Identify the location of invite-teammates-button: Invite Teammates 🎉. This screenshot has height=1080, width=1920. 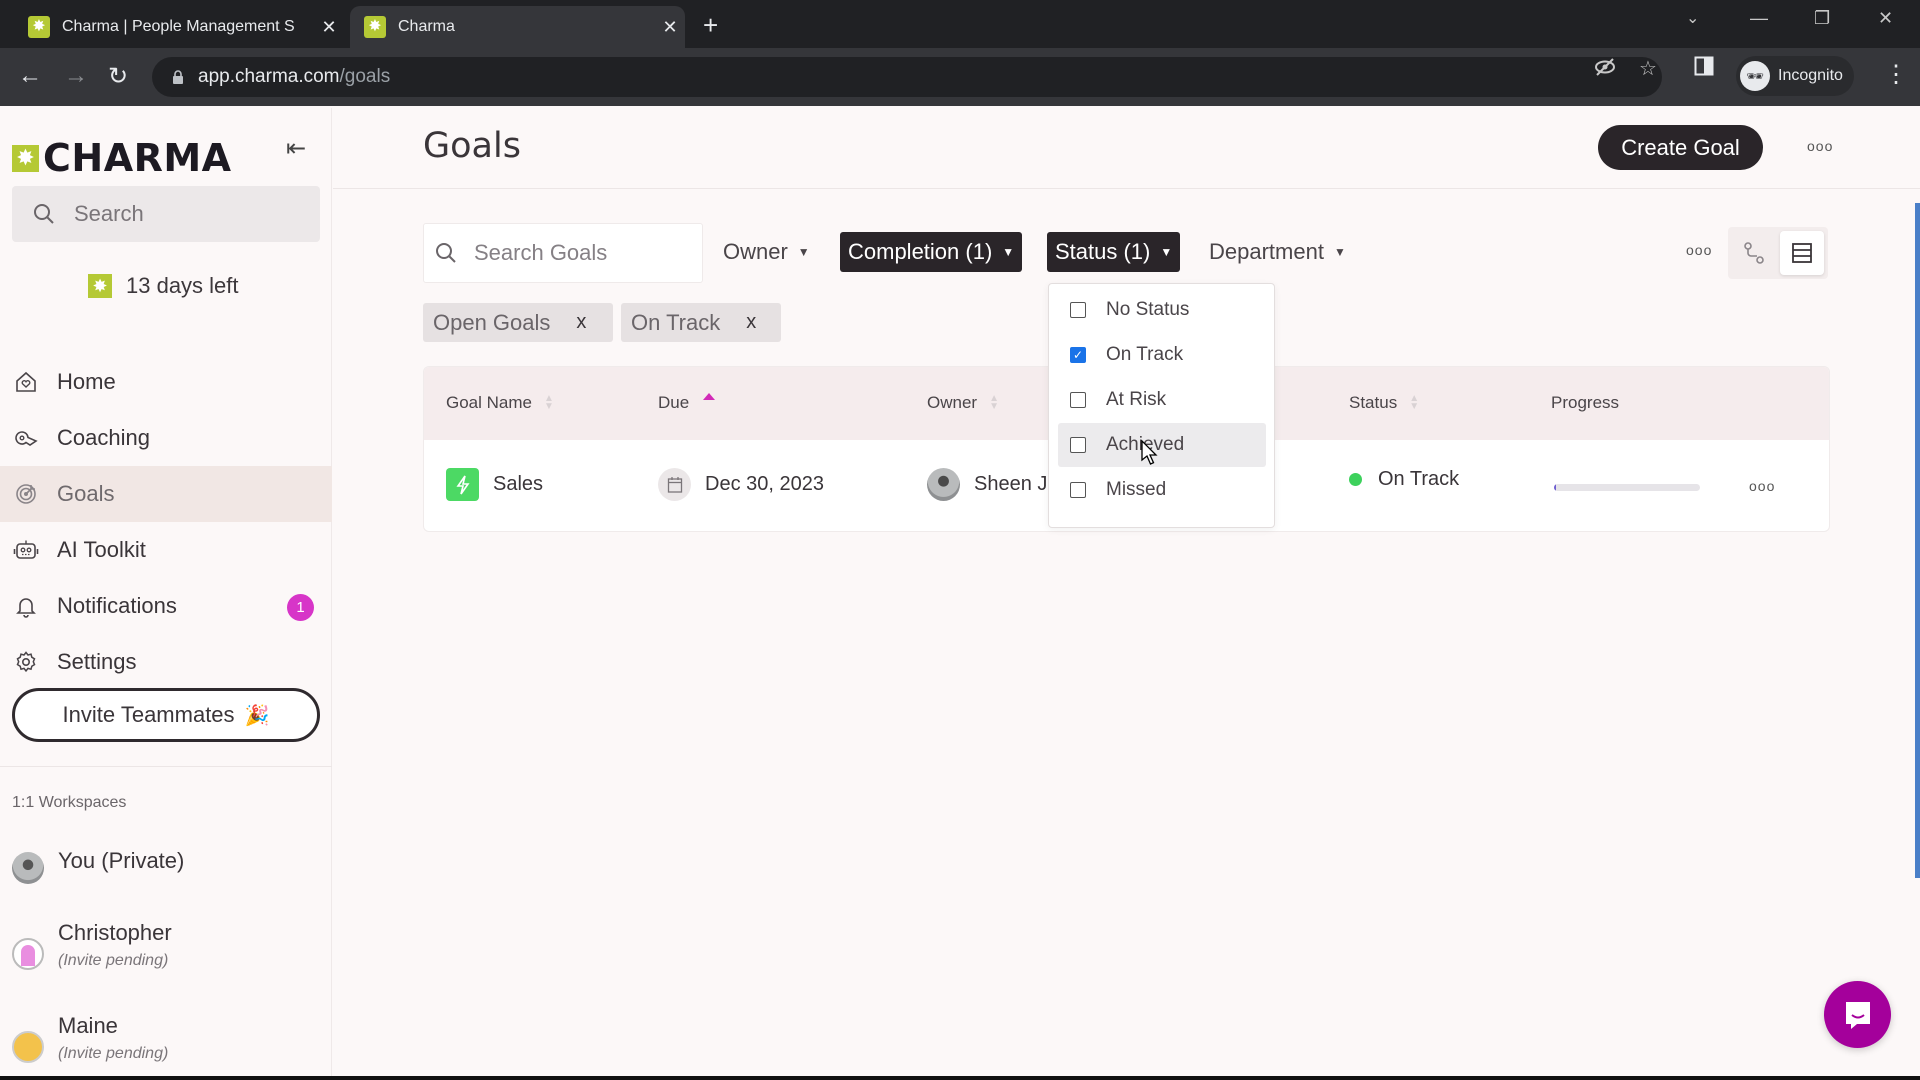
(166, 715).